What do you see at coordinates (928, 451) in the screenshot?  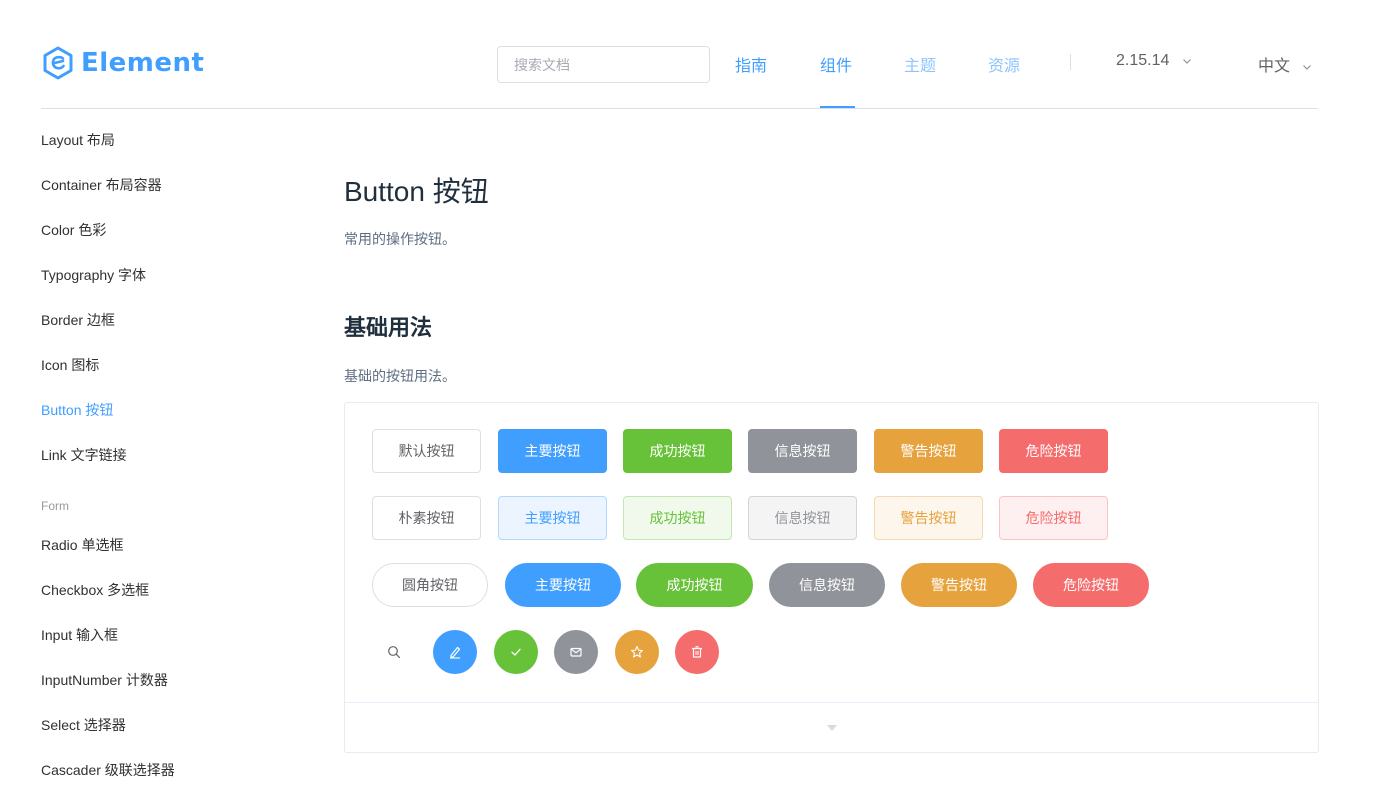 I see `warning-button: 警告按钮` at bounding box center [928, 451].